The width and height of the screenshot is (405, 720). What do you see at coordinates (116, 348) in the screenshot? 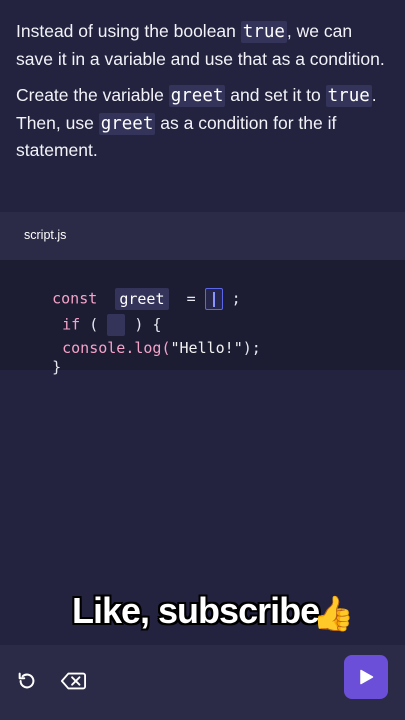
I see `console-log-call: console.log(` at bounding box center [116, 348].